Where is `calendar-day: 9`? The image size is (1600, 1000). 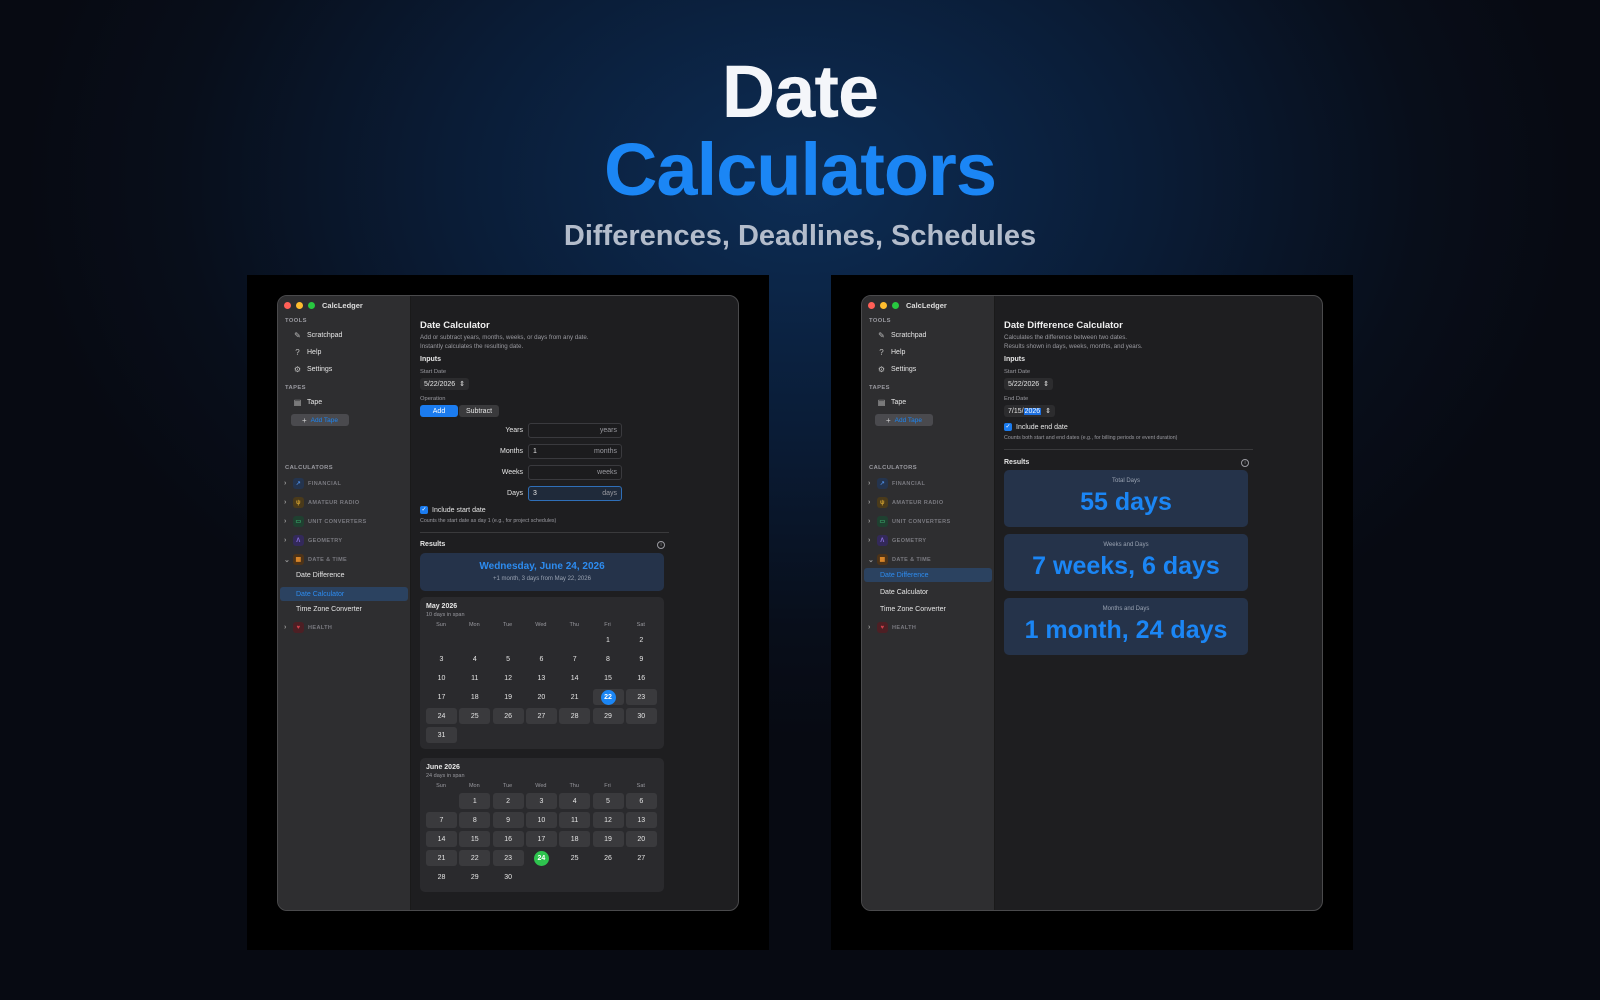 calendar-day: 9 is located at coordinates (641, 659).